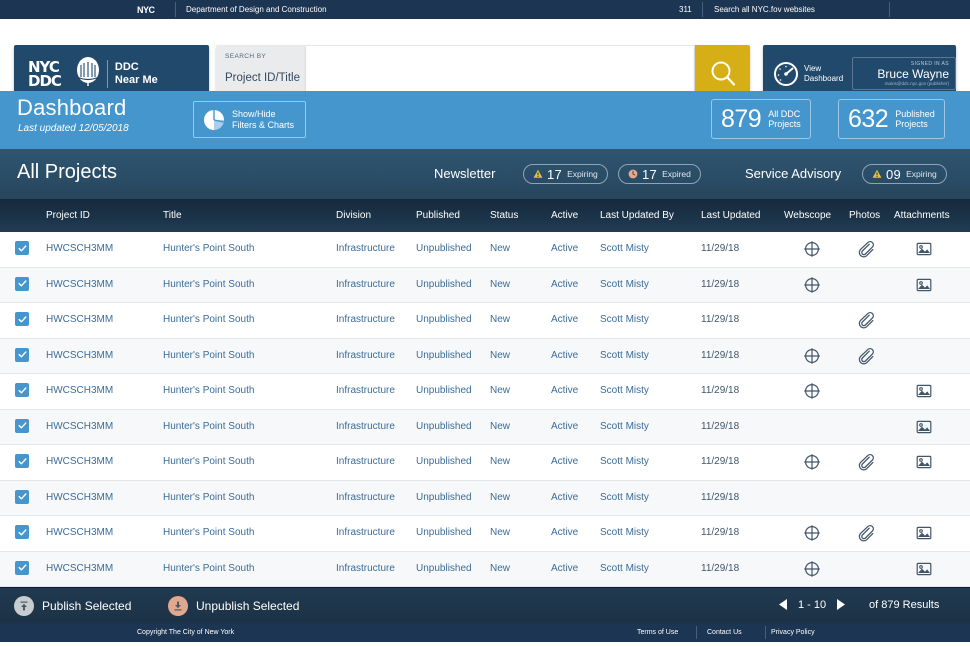  I want to click on last-updated-text: Last updated 12/05/2018, so click(73, 128).